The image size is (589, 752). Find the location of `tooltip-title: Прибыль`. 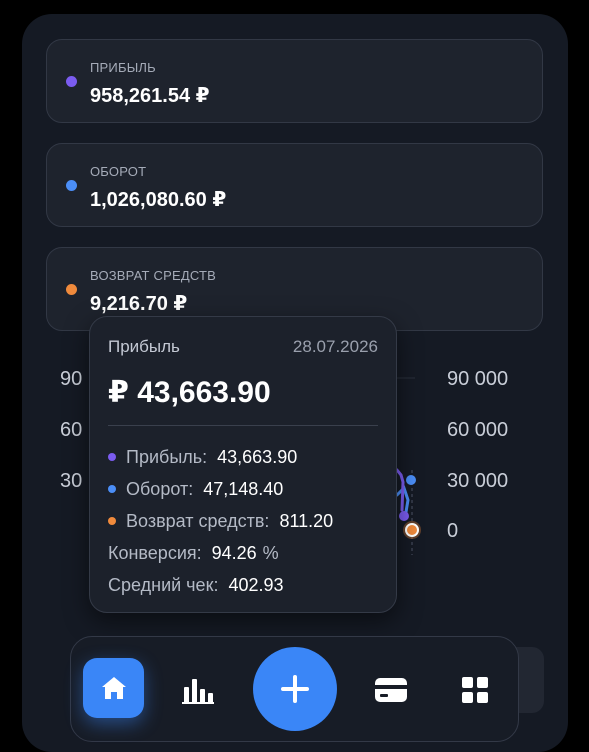

tooltip-title: Прибыль is located at coordinates (144, 346).